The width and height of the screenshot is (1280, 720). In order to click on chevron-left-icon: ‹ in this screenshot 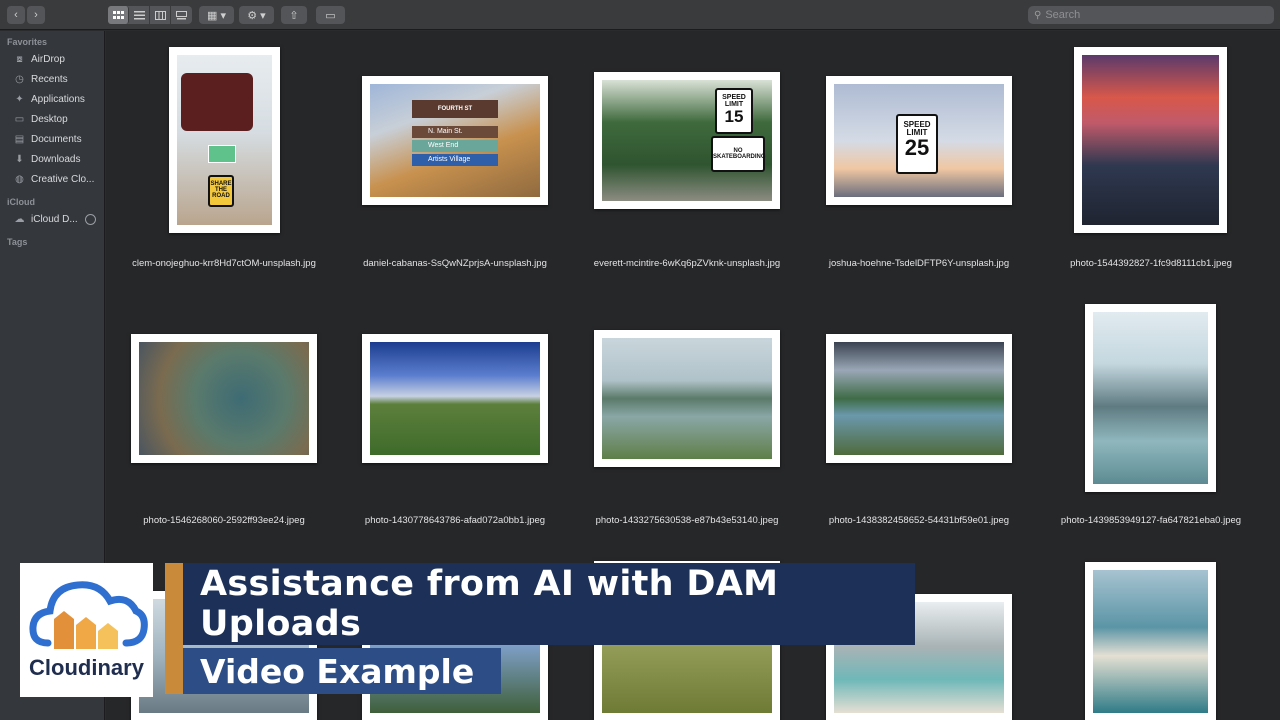, I will do `click(16, 15)`.